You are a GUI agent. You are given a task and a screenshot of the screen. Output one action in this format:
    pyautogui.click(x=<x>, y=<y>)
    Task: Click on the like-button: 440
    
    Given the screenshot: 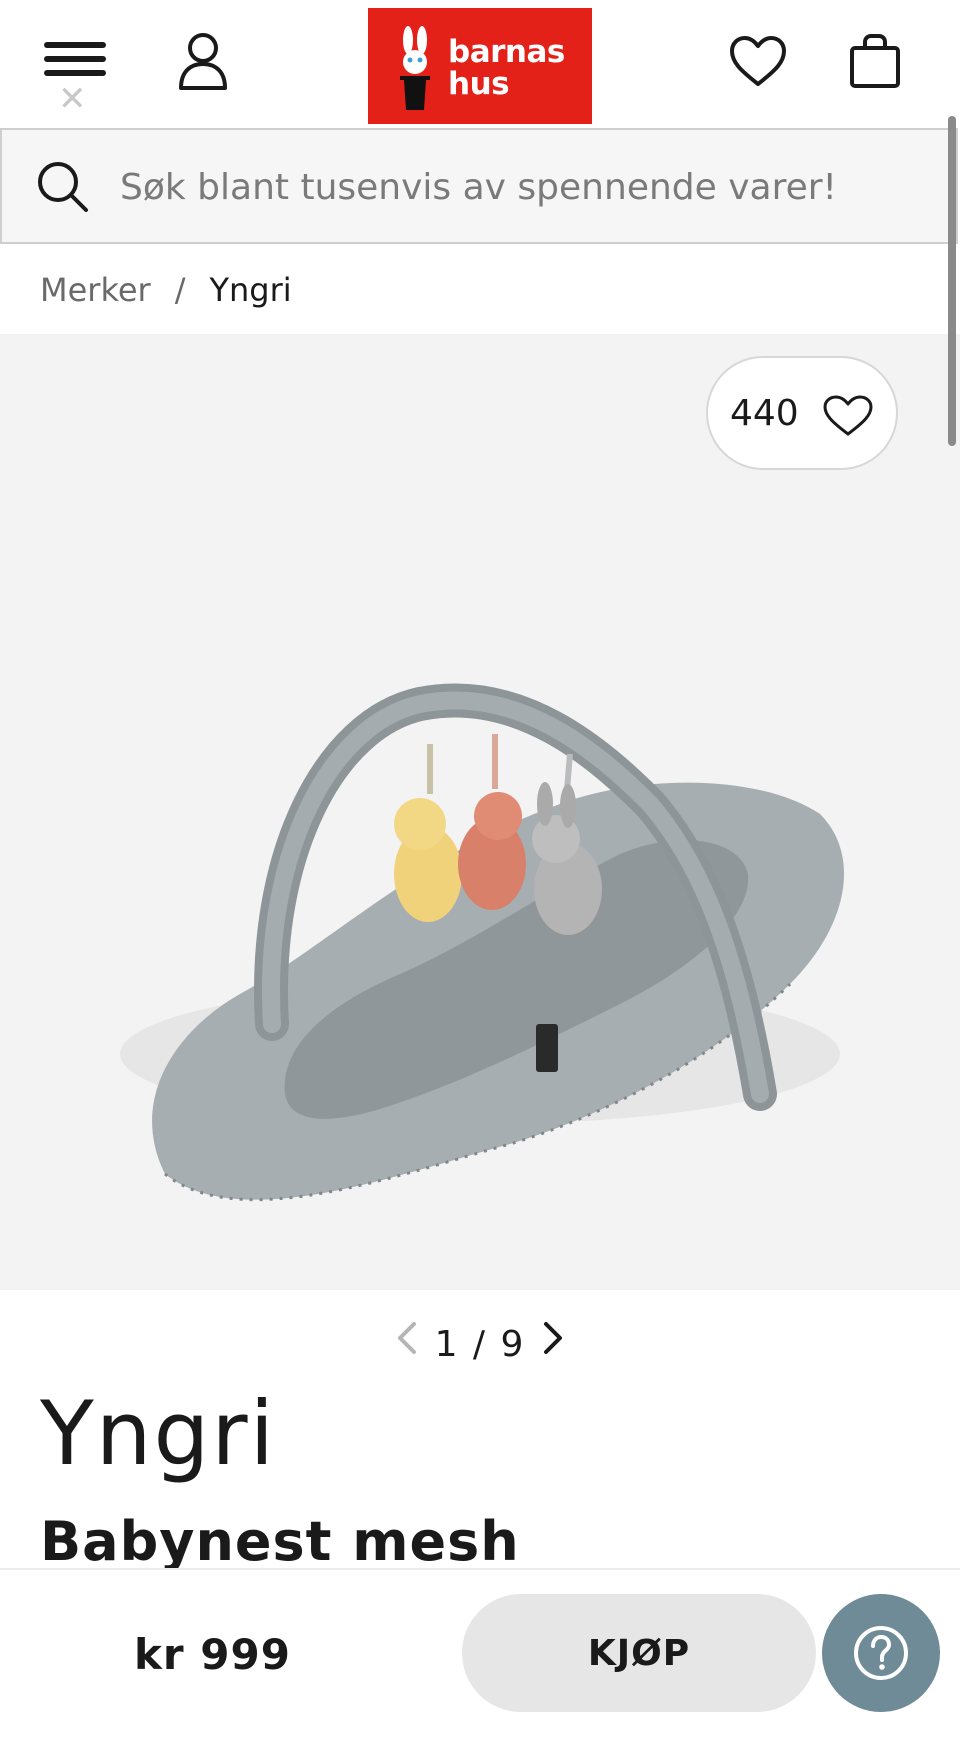 What is the action you would take?
    pyautogui.click(x=802, y=413)
    